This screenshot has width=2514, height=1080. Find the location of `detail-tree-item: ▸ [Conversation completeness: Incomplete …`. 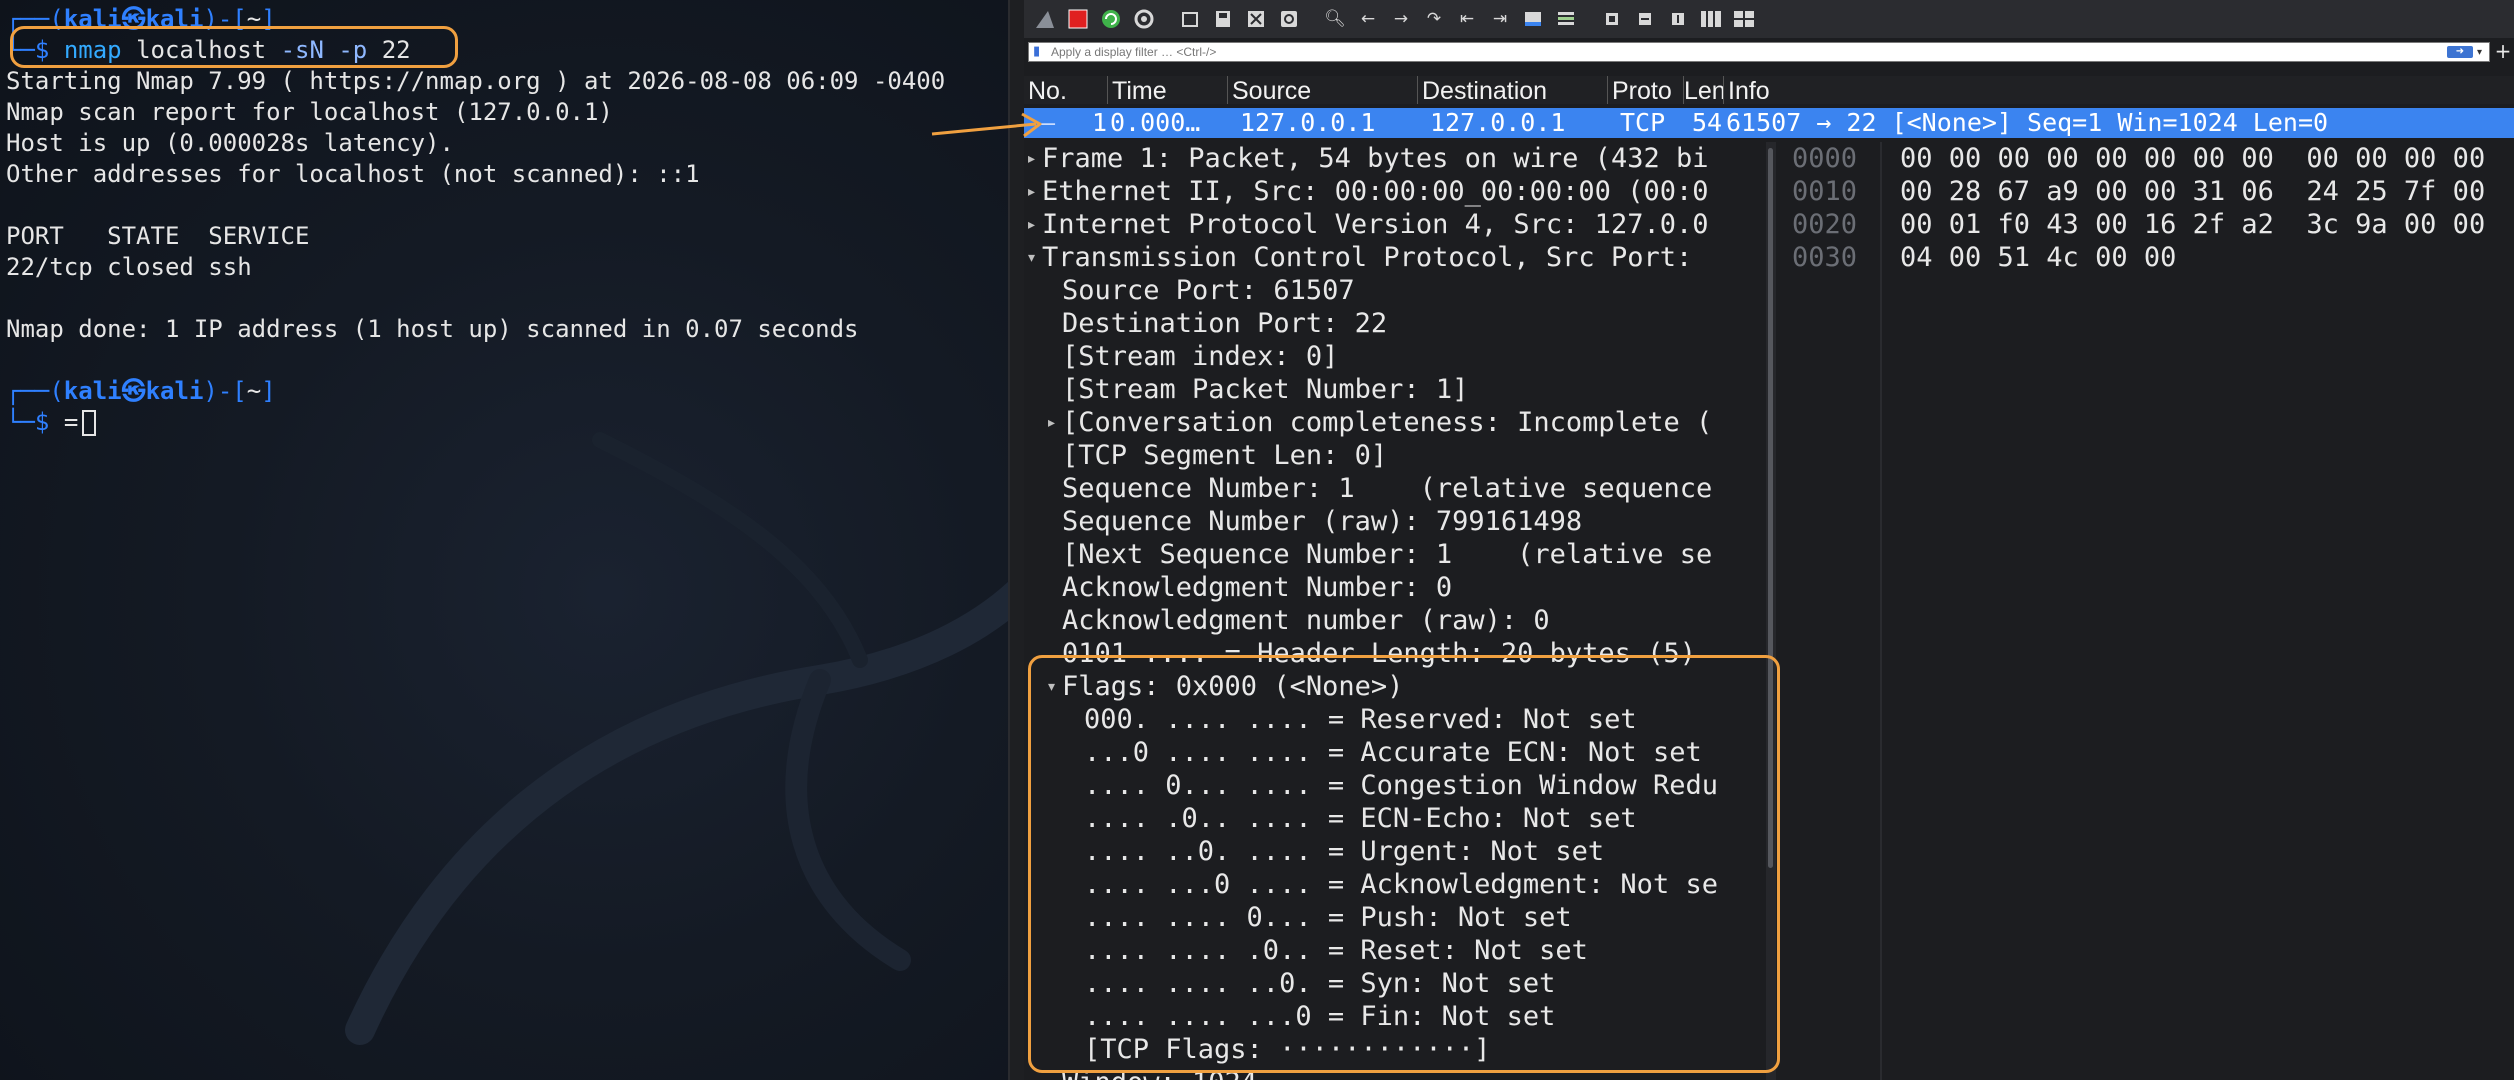

detail-tree-item: ▸ [Conversation completeness: Incomplete … is located at coordinates (1380, 422).